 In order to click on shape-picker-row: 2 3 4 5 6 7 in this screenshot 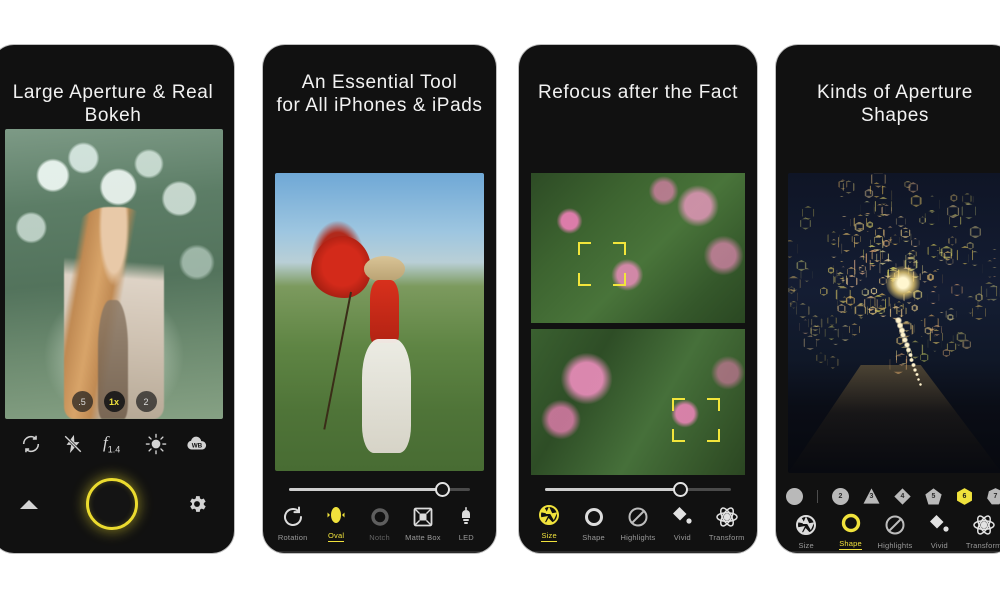, I will do `click(893, 496)`.